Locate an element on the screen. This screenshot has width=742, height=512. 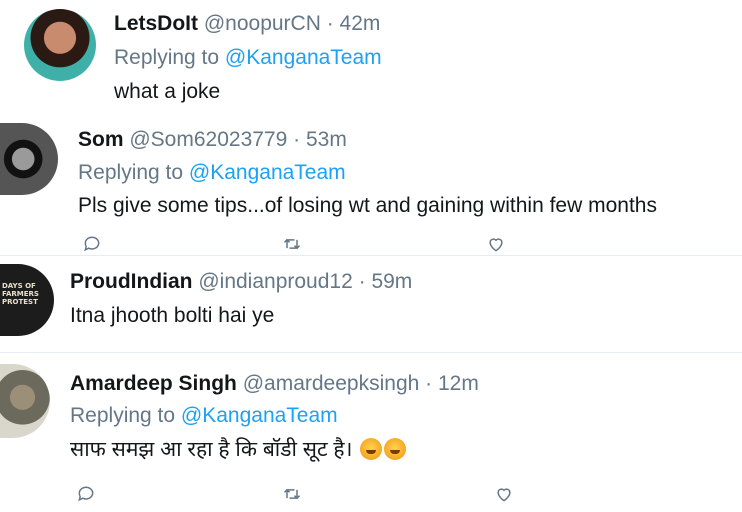
avatar: DAYS OF FARMERS PROTEST is located at coordinates (27, 300).